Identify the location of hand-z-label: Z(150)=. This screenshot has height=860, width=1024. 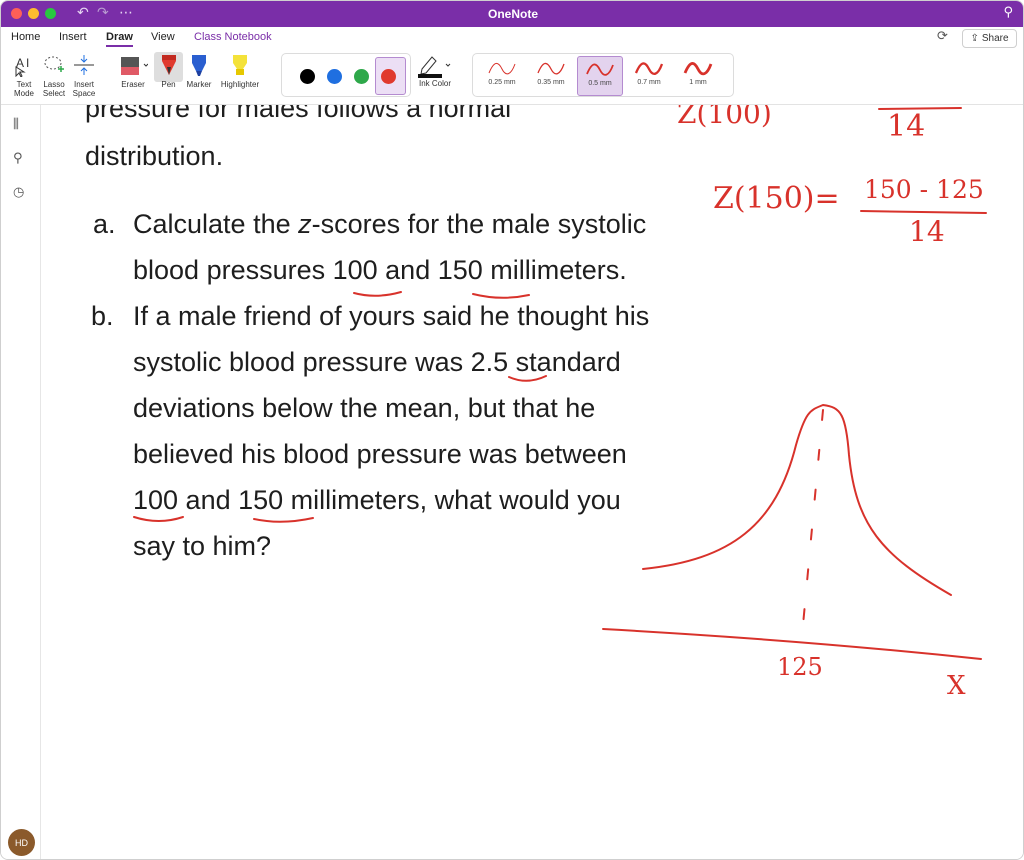
(776, 198).